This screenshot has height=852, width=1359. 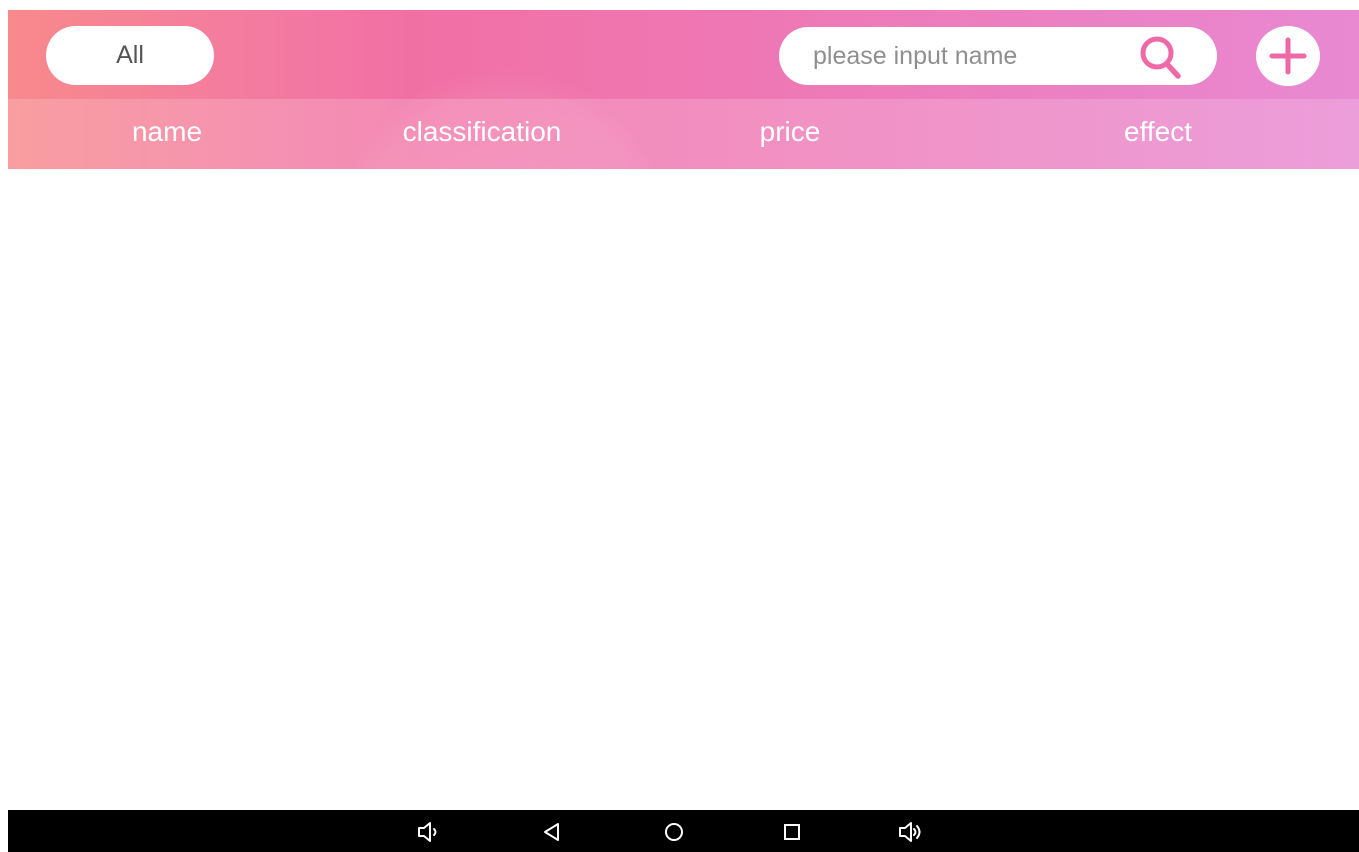 I want to click on column-header-classification: classification, so click(x=482, y=131).